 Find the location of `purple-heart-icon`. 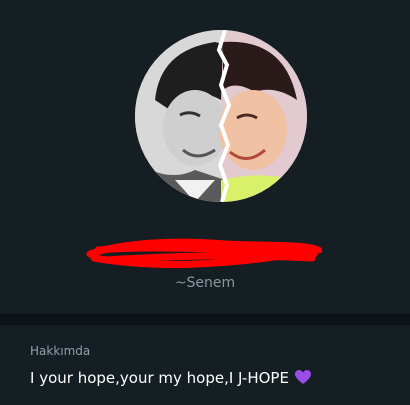

purple-heart-icon is located at coordinates (302, 377).